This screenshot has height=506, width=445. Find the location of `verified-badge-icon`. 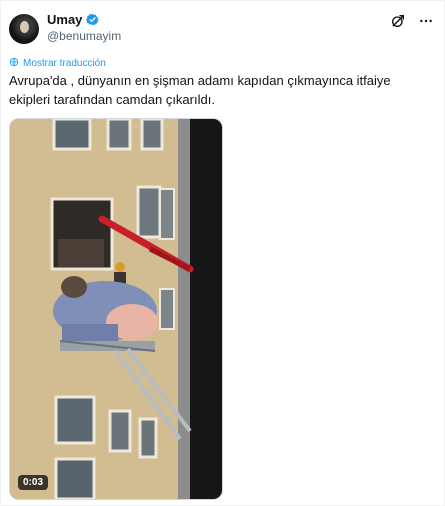

verified-badge-icon is located at coordinates (93, 19).